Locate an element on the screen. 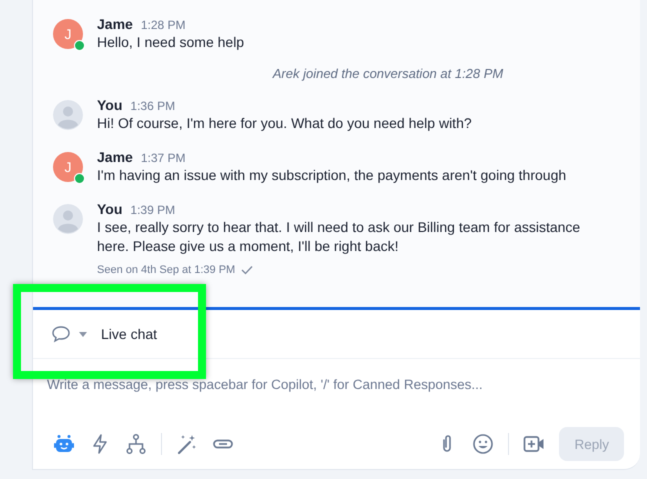  message-text: I see, really sorry to hear that. I will need to ask our Billing team for assistance here. Please give us a moment, I'll be right back! is located at coordinates (339, 237).